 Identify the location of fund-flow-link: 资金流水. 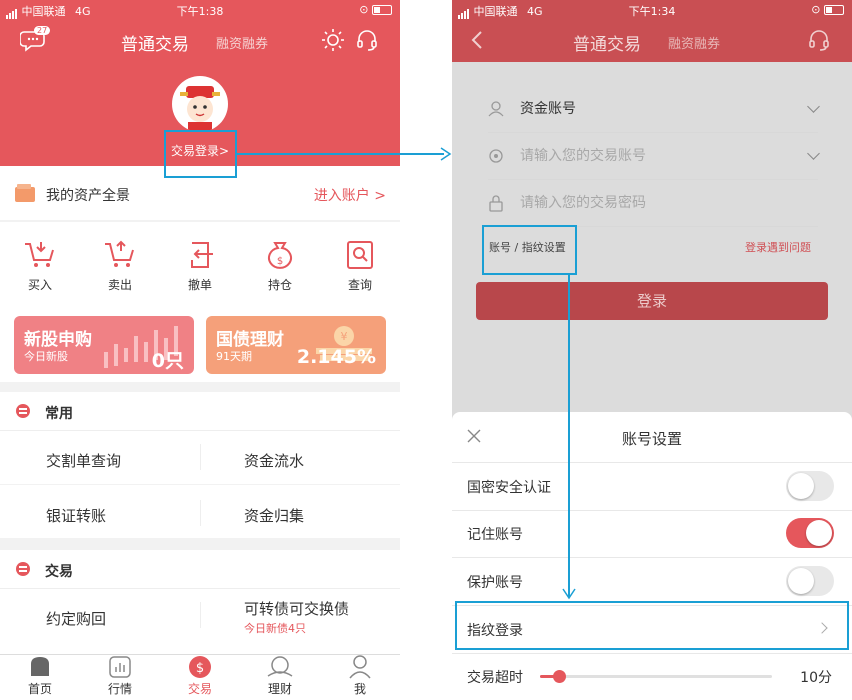
(274, 460).